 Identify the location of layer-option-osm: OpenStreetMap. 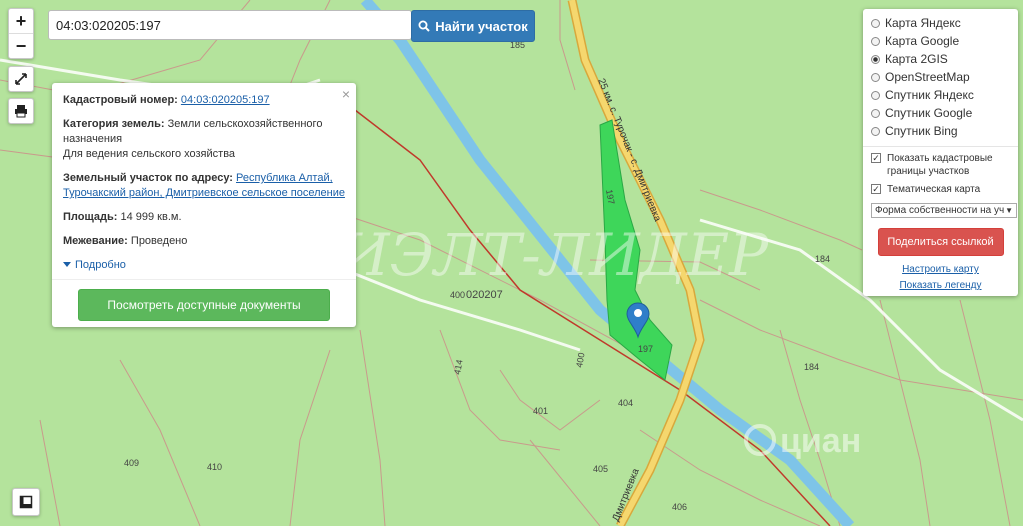
(940, 77).